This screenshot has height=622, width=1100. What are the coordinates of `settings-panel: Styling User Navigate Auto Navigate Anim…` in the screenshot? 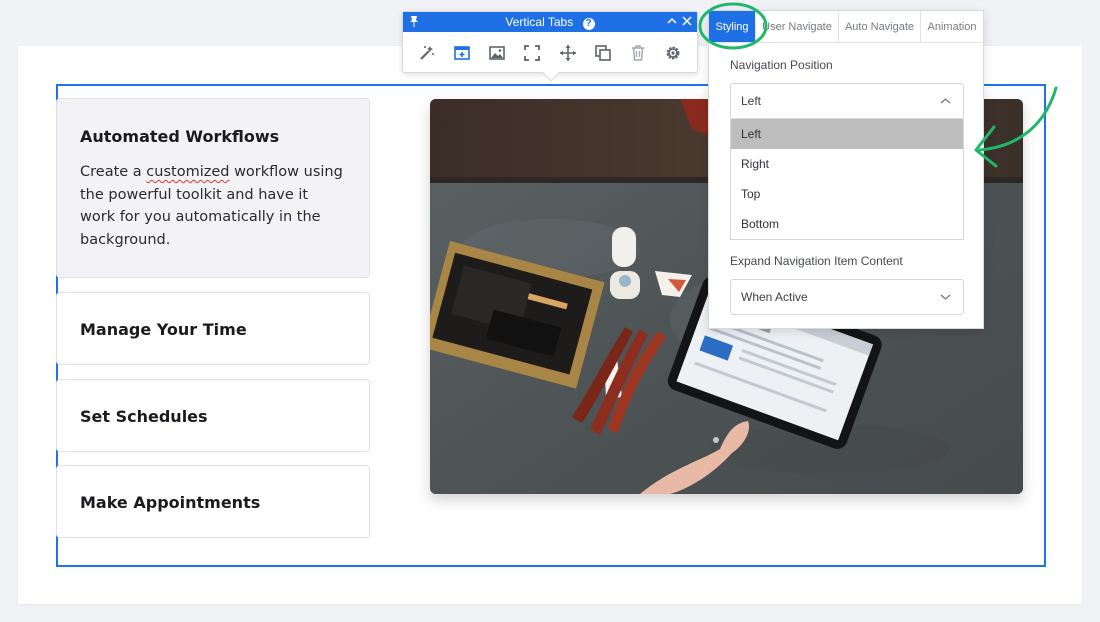 It's located at (846, 169).